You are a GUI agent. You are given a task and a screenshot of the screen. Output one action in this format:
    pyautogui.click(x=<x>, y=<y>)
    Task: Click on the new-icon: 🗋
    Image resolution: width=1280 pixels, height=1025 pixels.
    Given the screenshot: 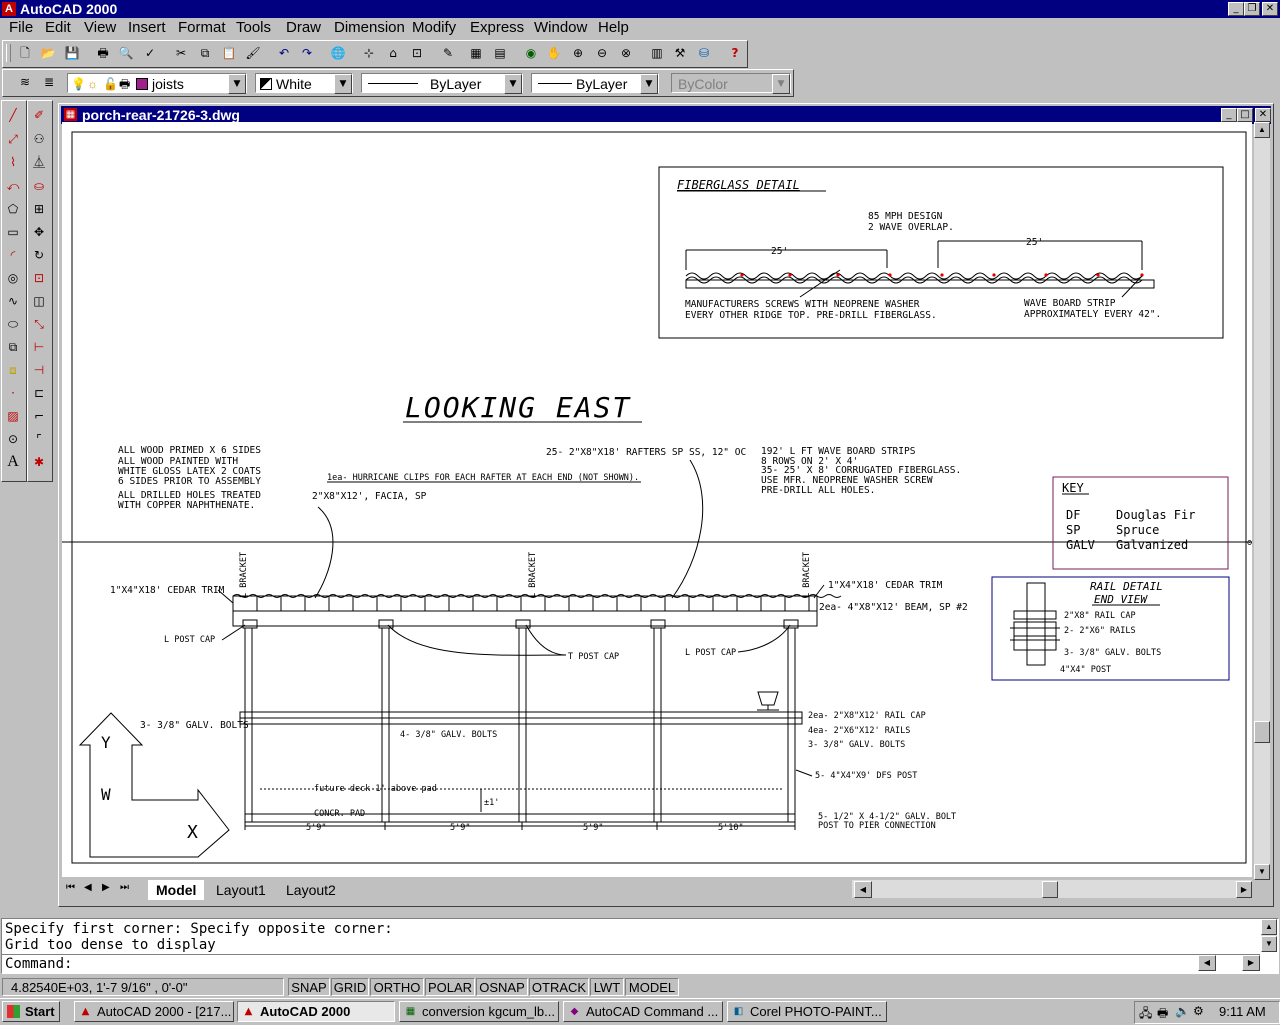 What is the action you would take?
    pyautogui.click(x=25, y=53)
    